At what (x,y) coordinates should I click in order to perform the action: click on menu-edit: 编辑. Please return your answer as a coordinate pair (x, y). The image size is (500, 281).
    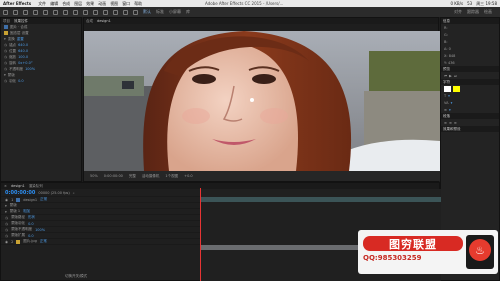
    Looking at the image, I should click on (54, 4).